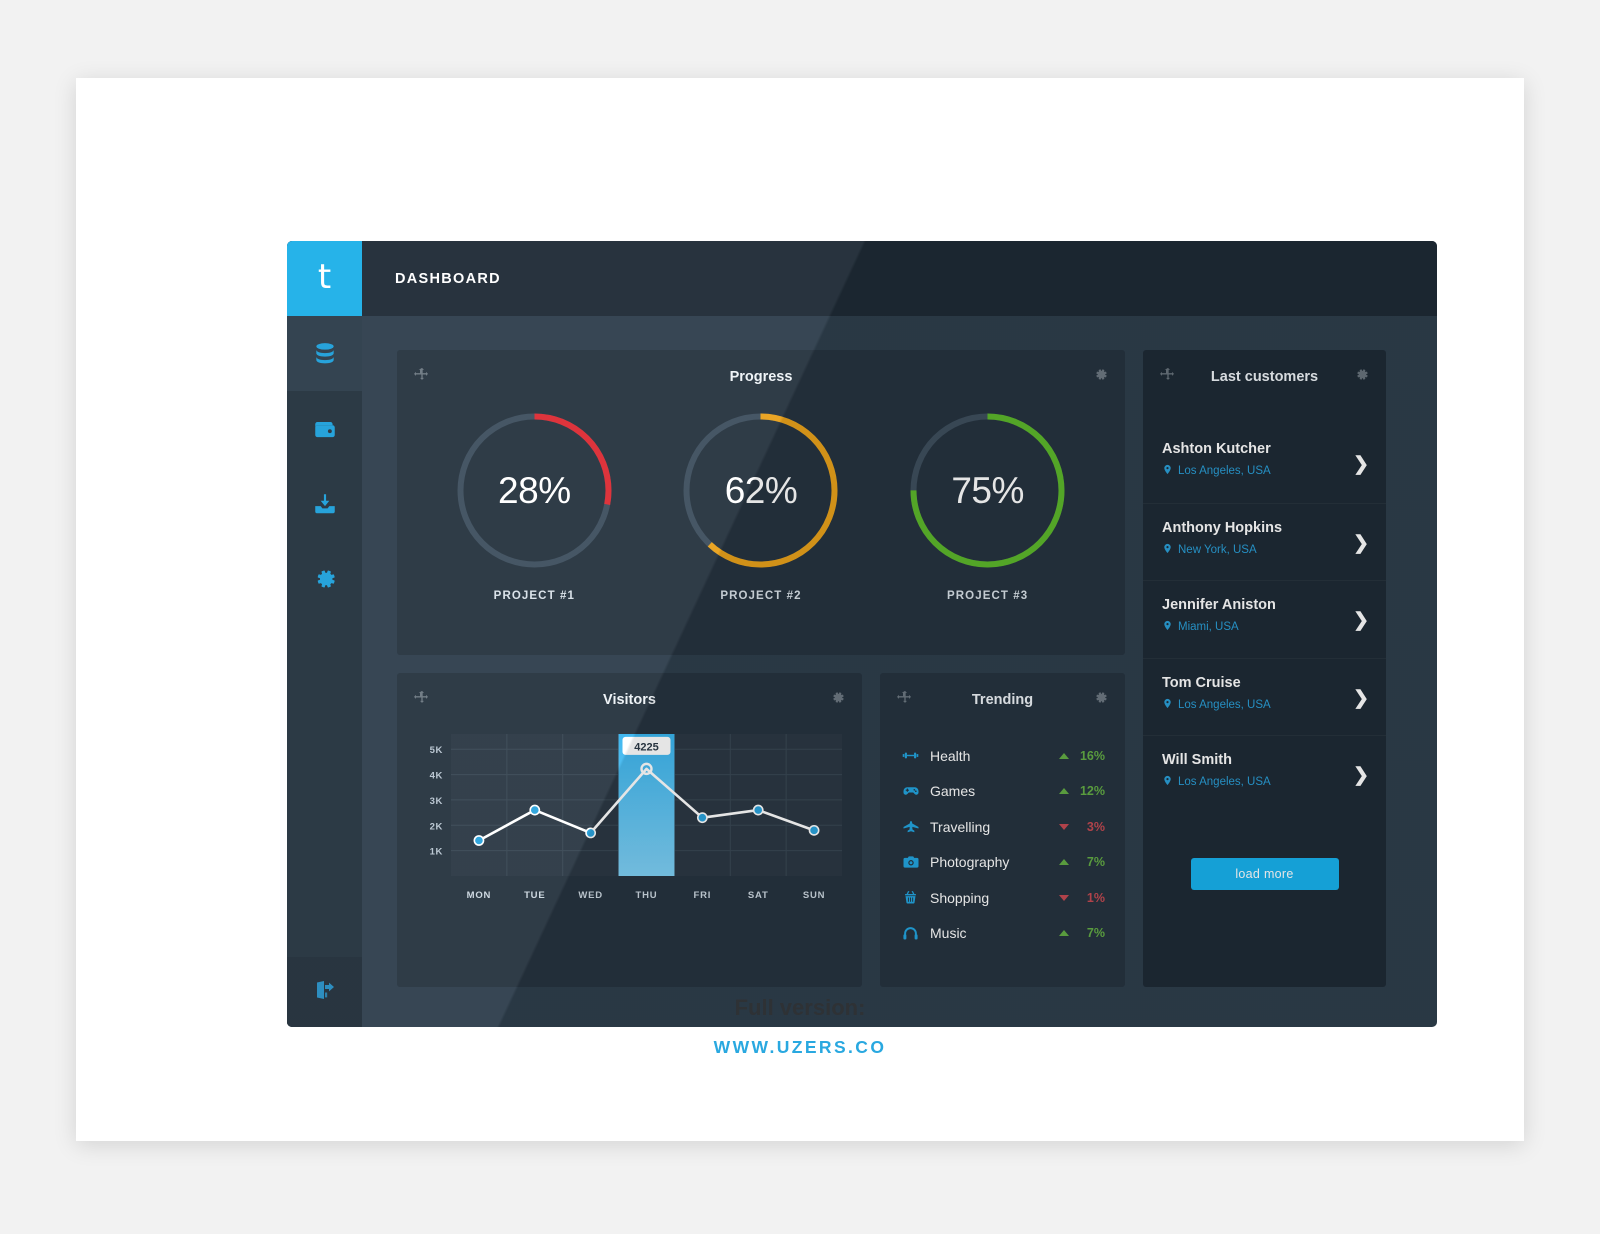  Describe the element at coordinates (1201, 682) in the screenshot. I see `customer-name: Tom Cruise` at that location.